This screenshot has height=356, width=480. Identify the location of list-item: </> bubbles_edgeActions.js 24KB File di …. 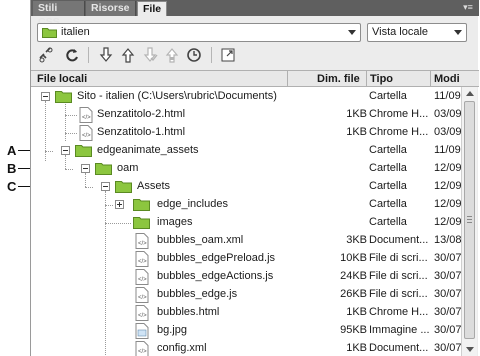
(246, 277).